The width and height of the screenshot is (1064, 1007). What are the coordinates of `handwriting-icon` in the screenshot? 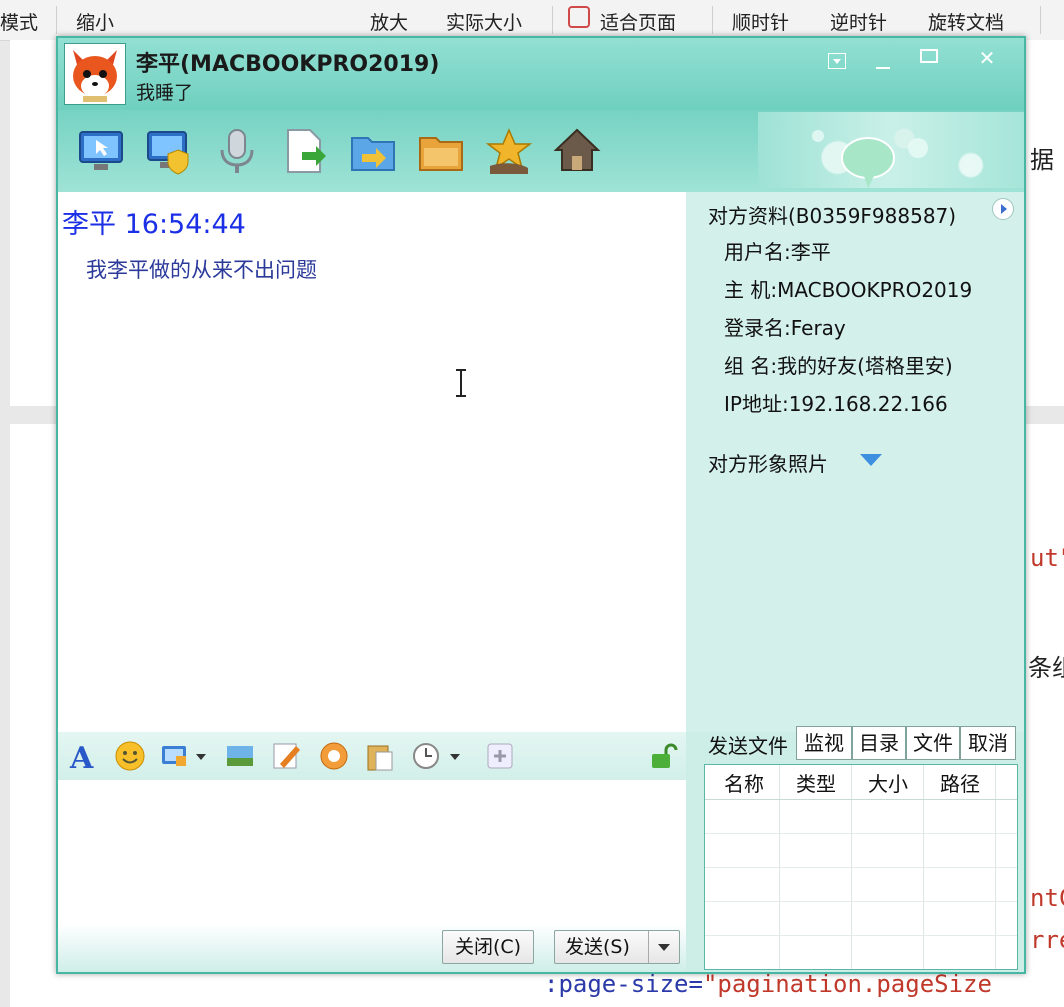 It's located at (286, 756).